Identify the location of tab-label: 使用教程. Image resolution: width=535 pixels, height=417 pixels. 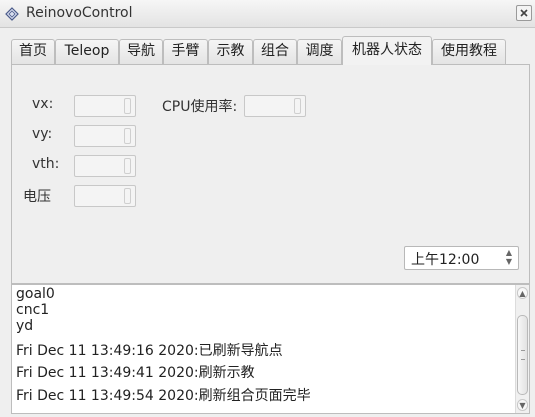
(469, 51).